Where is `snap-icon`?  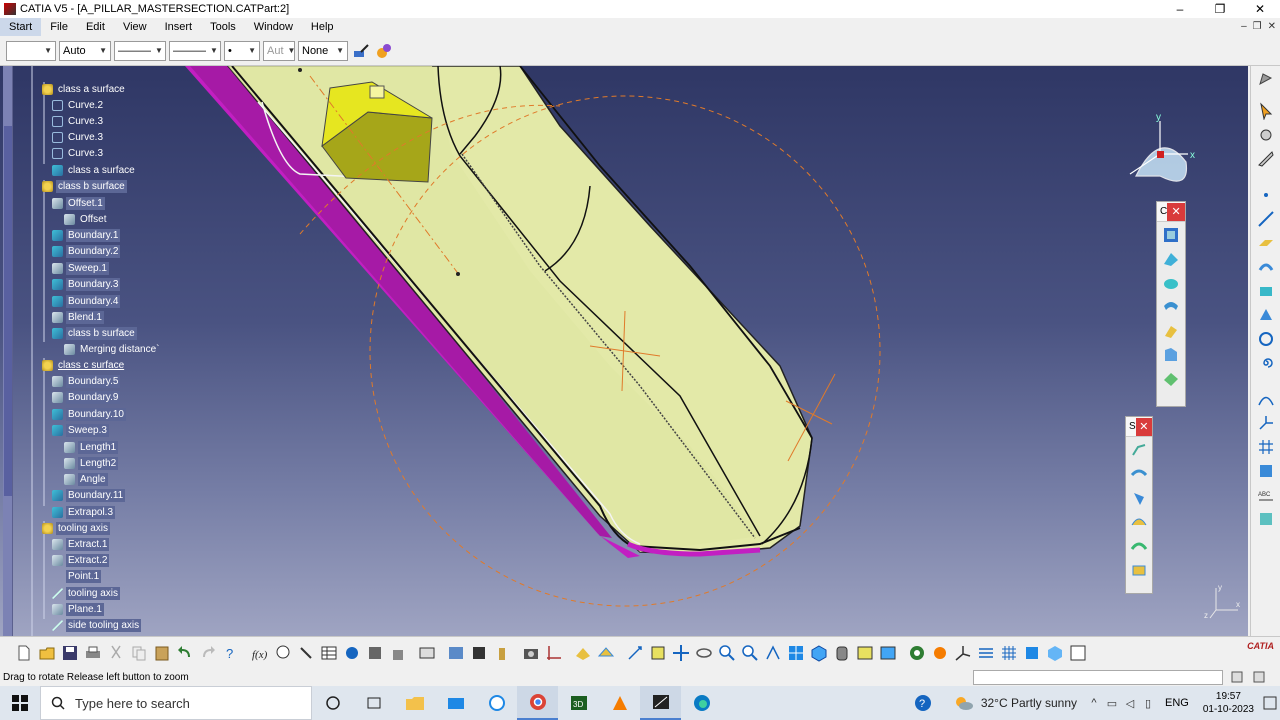
snap-icon is located at coordinates (1266, 135).